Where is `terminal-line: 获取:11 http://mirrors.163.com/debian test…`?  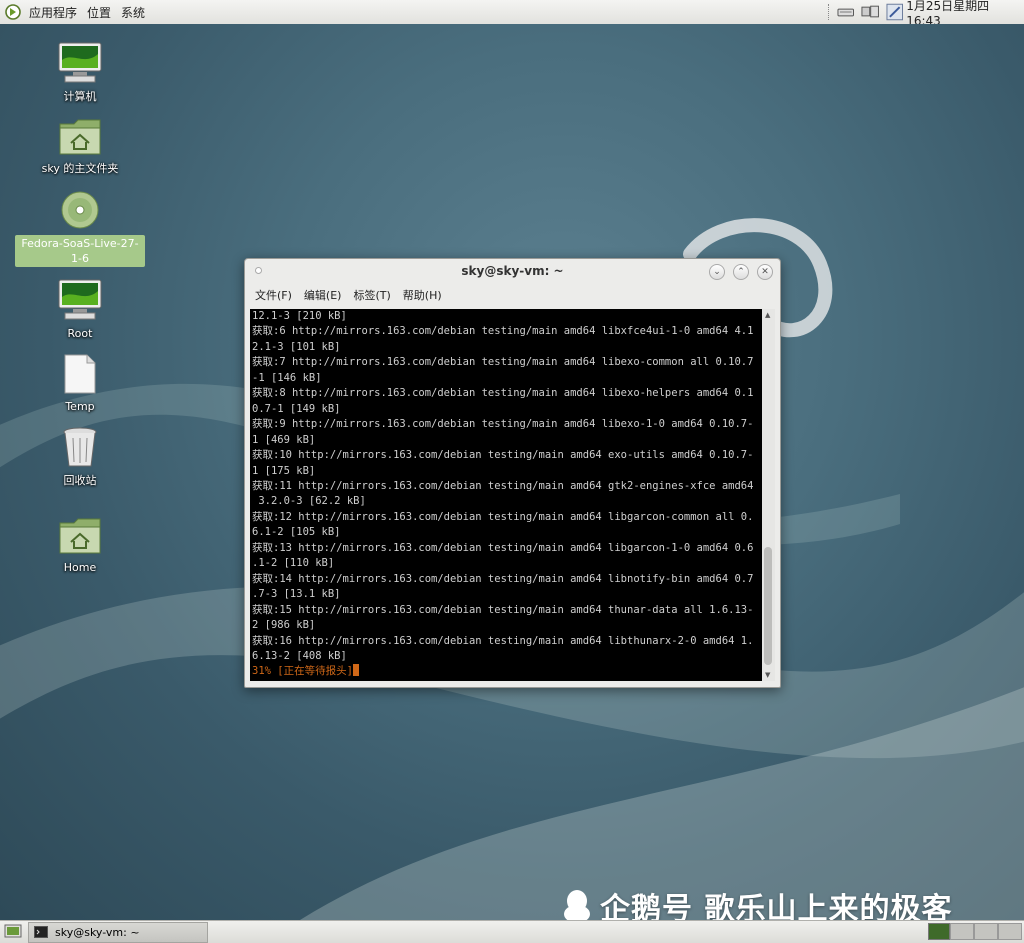
terminal-line: 获取:11 http://mirrors.163.com/debian test… is located at coordinates (503, 485).